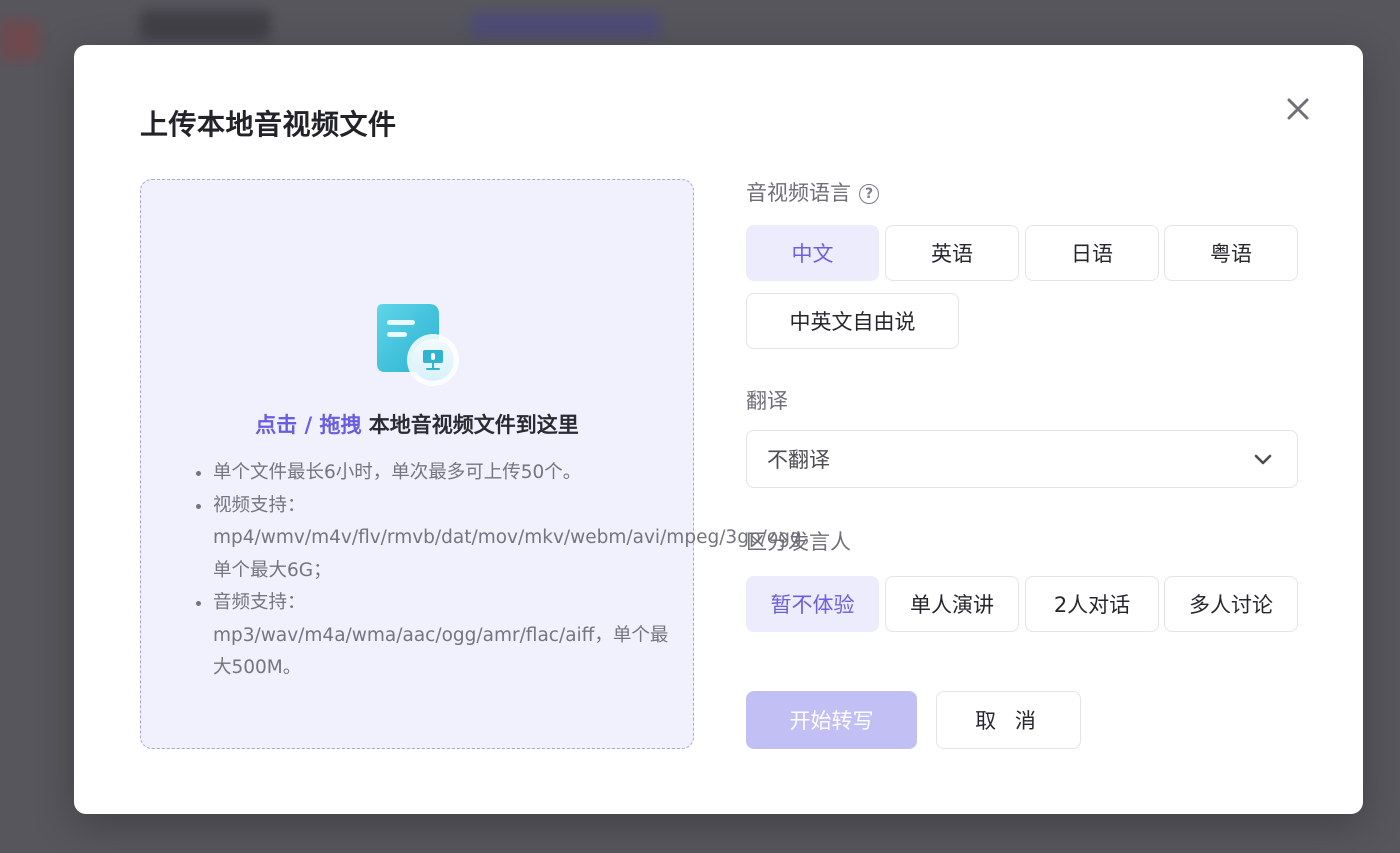 This screenshot has height=853, width=1400. I want to click on click-drag-link: 点击 / 拖拽, so click(308, 425).